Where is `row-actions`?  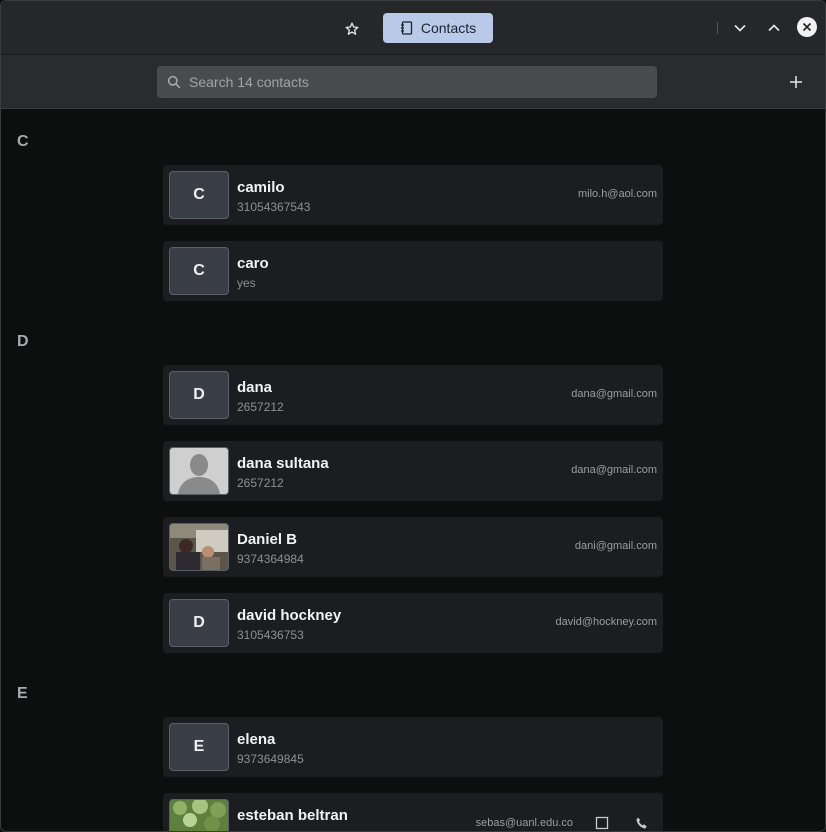
row-actions is located at coordinates (622, 823).